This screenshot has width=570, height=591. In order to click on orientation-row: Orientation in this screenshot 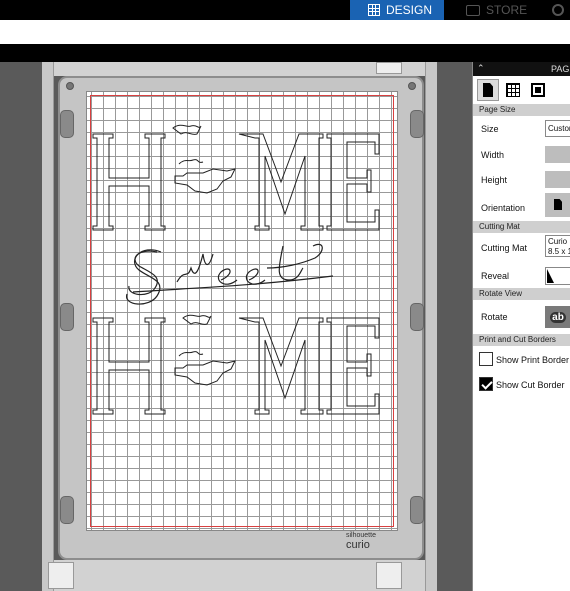, I will do `click(521, 206)`.